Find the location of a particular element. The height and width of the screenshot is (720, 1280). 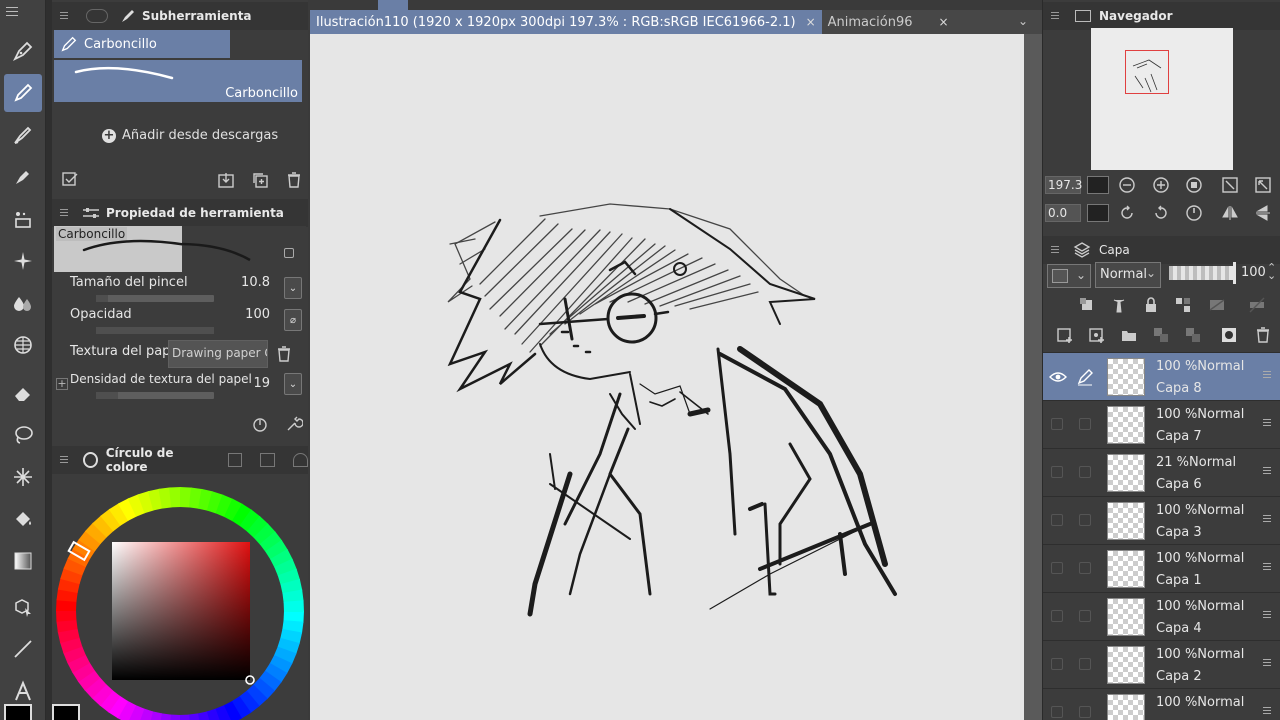

layer-row: 21 %Normal Capa 6 is located at coordinates (1161, 472).